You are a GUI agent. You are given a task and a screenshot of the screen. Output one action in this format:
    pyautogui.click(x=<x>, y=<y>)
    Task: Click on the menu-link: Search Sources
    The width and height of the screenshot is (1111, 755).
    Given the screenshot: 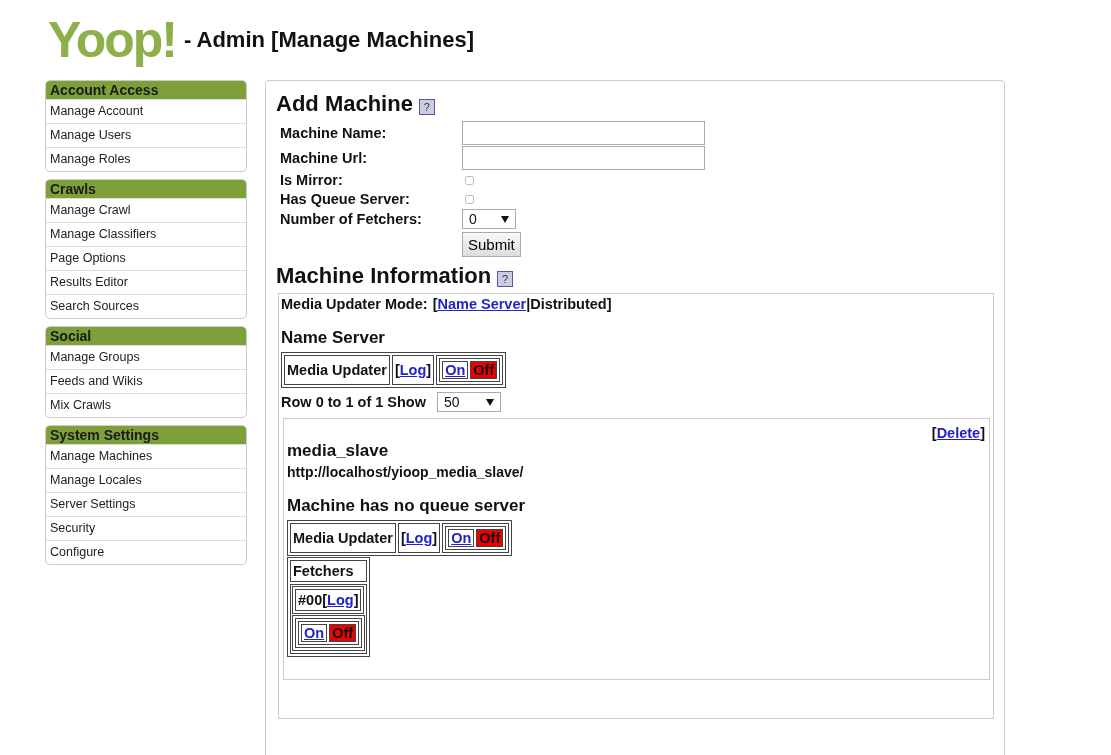 What is the action you would take?
    pyautogui.click(x=146, y=306)
    